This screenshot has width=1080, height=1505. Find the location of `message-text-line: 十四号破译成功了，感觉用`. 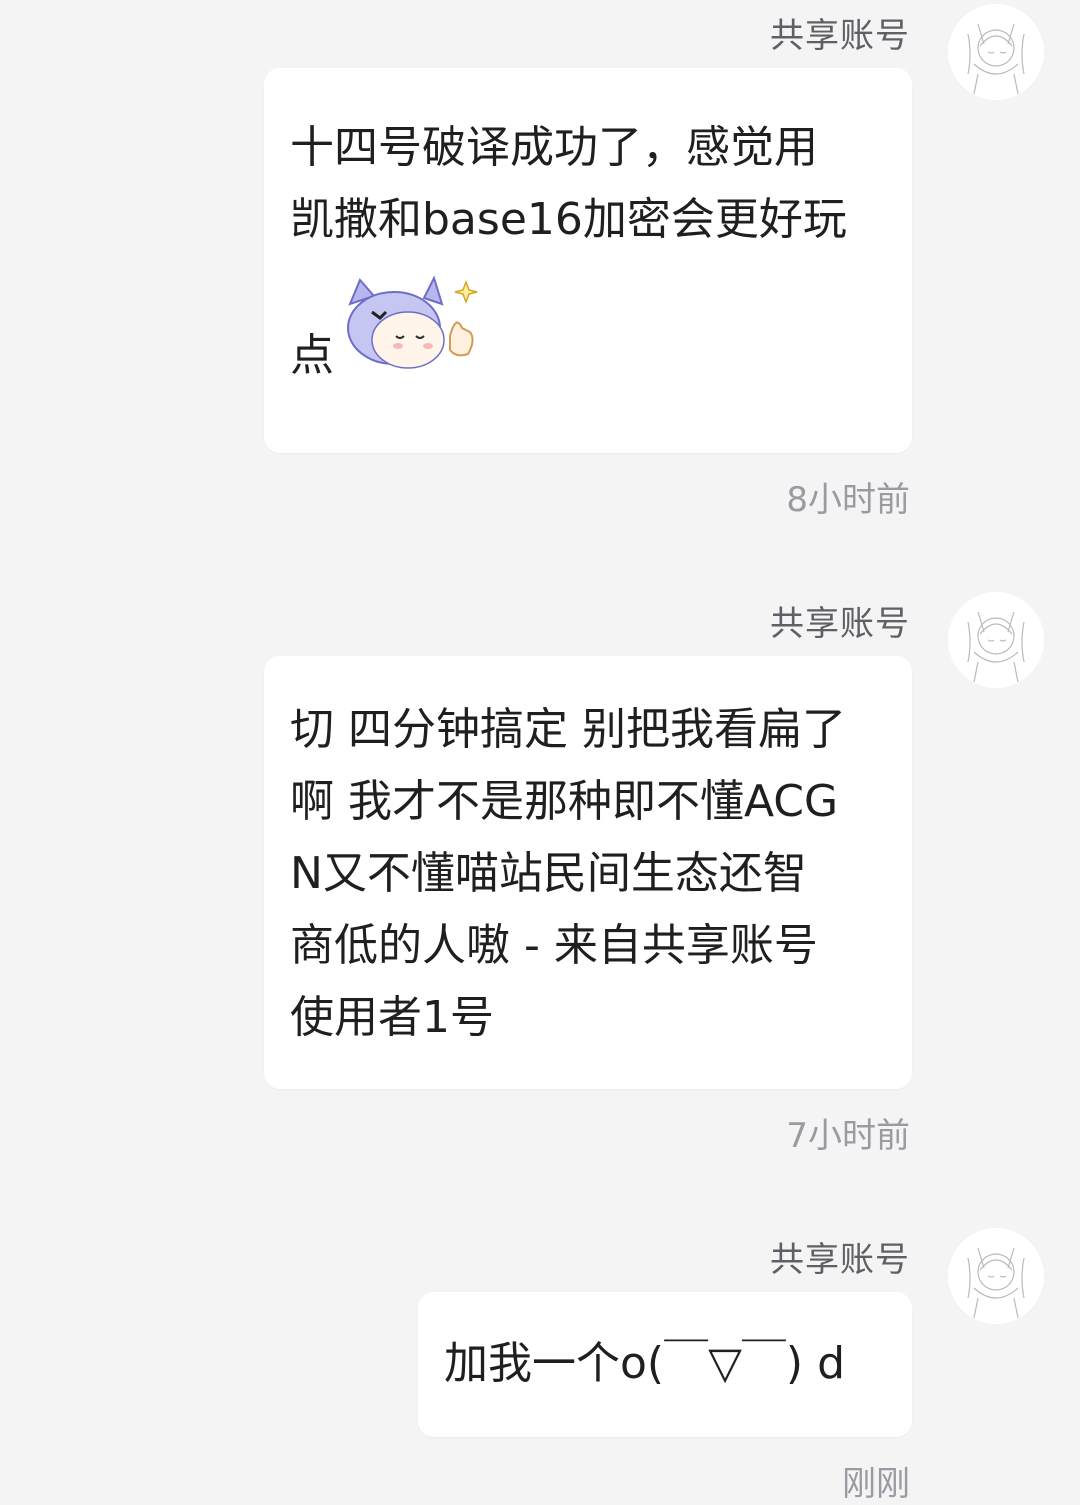

message-text-line: 十四号破译成功了，感觉用 is located at coordinates (554, 147).